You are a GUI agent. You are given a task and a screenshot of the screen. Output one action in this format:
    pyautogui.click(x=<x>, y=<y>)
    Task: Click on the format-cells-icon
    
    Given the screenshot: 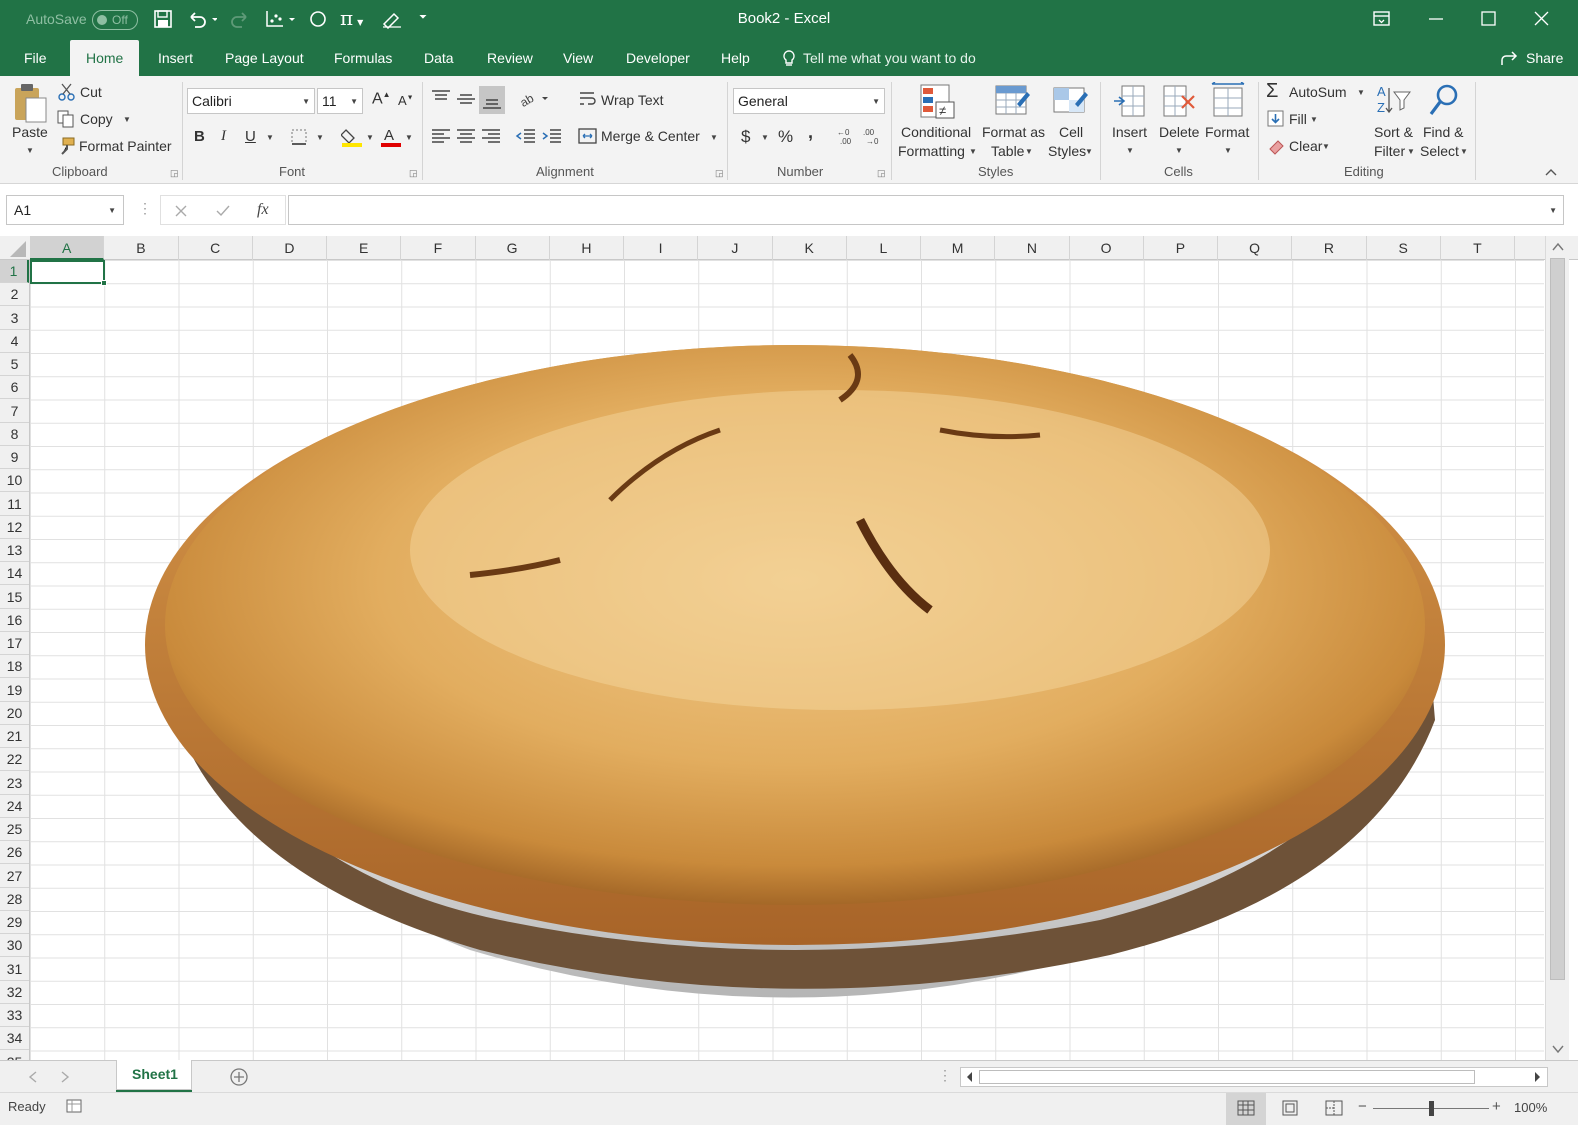 What is the action you would take?
    pyautogui.click(x=1228, y=102)
    